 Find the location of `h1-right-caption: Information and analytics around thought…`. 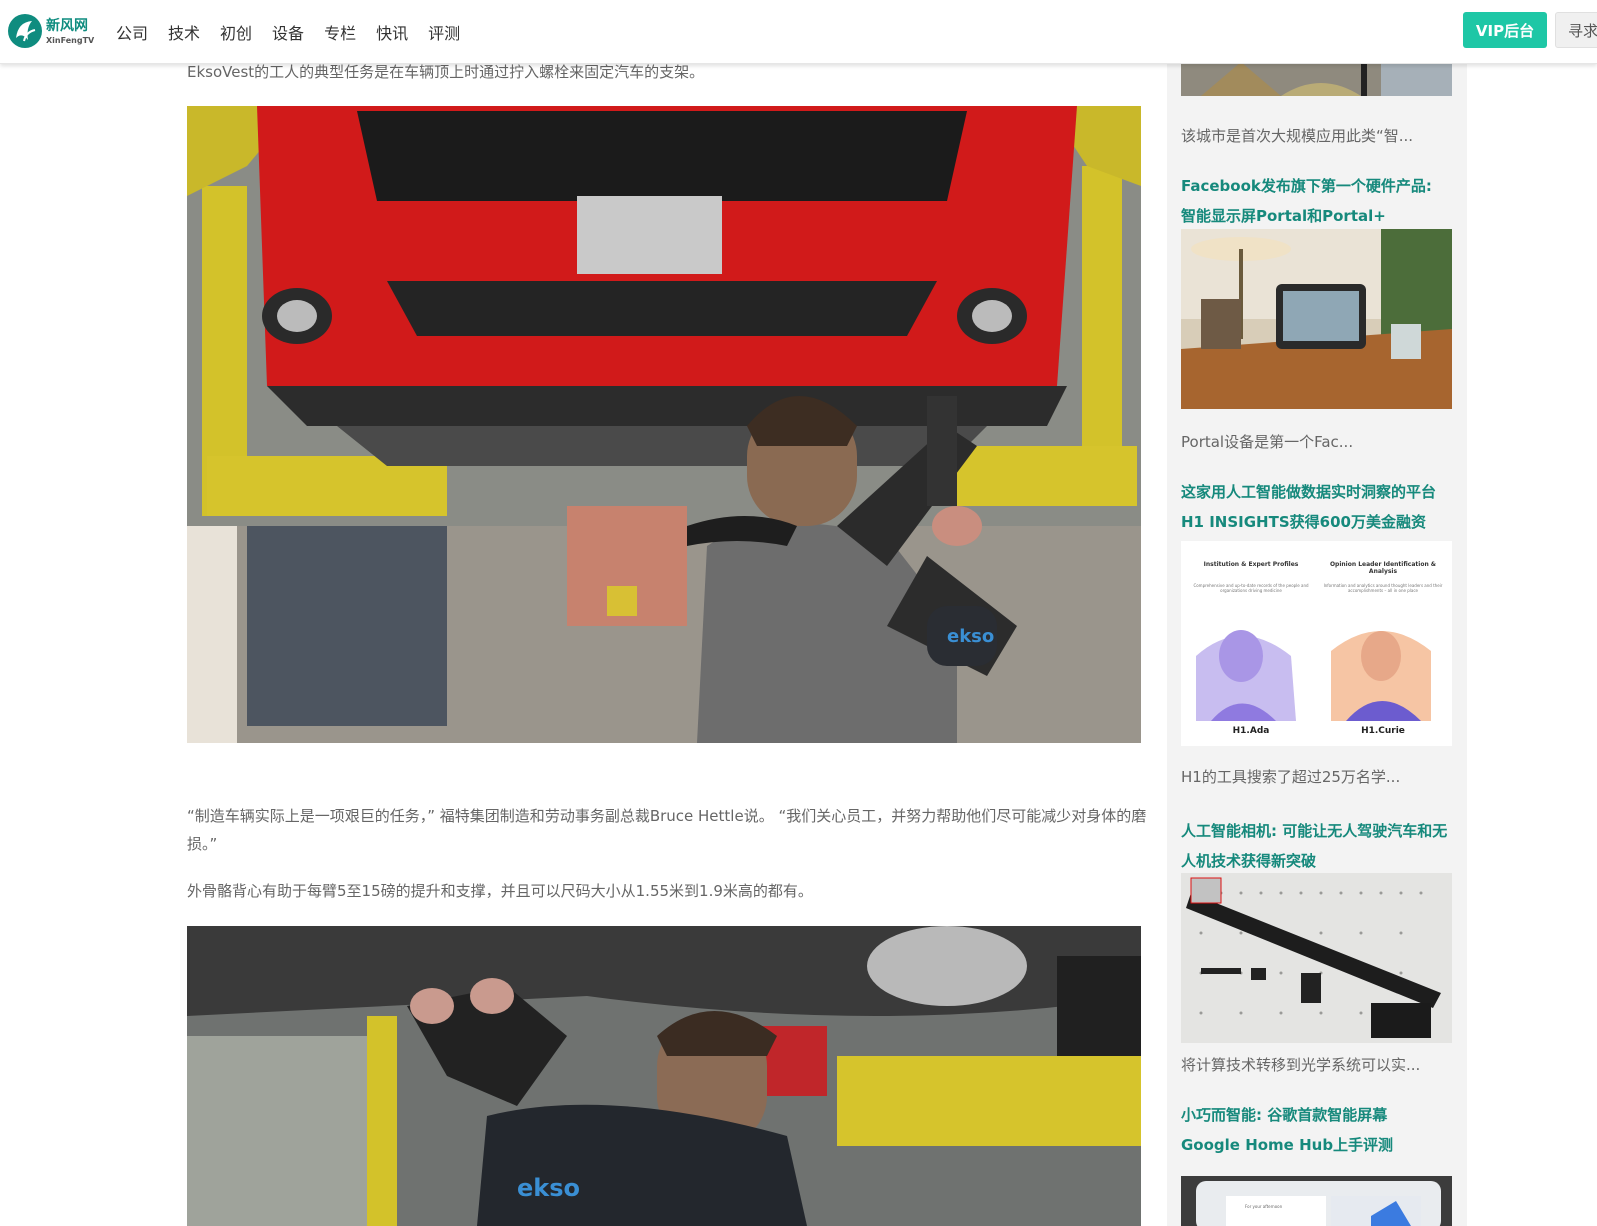

h1-right-caption: Information and analytics around thought… is located at coordinates (1383, 588).